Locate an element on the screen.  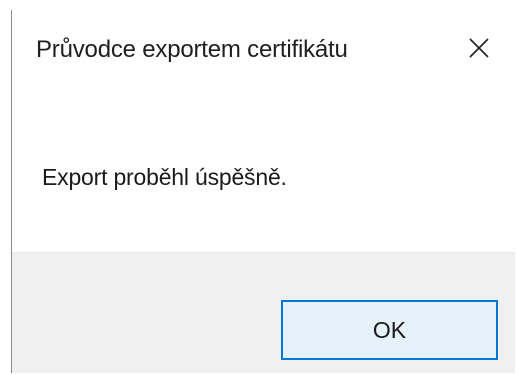
ok-button: OK is located at coordinates (389, 330).